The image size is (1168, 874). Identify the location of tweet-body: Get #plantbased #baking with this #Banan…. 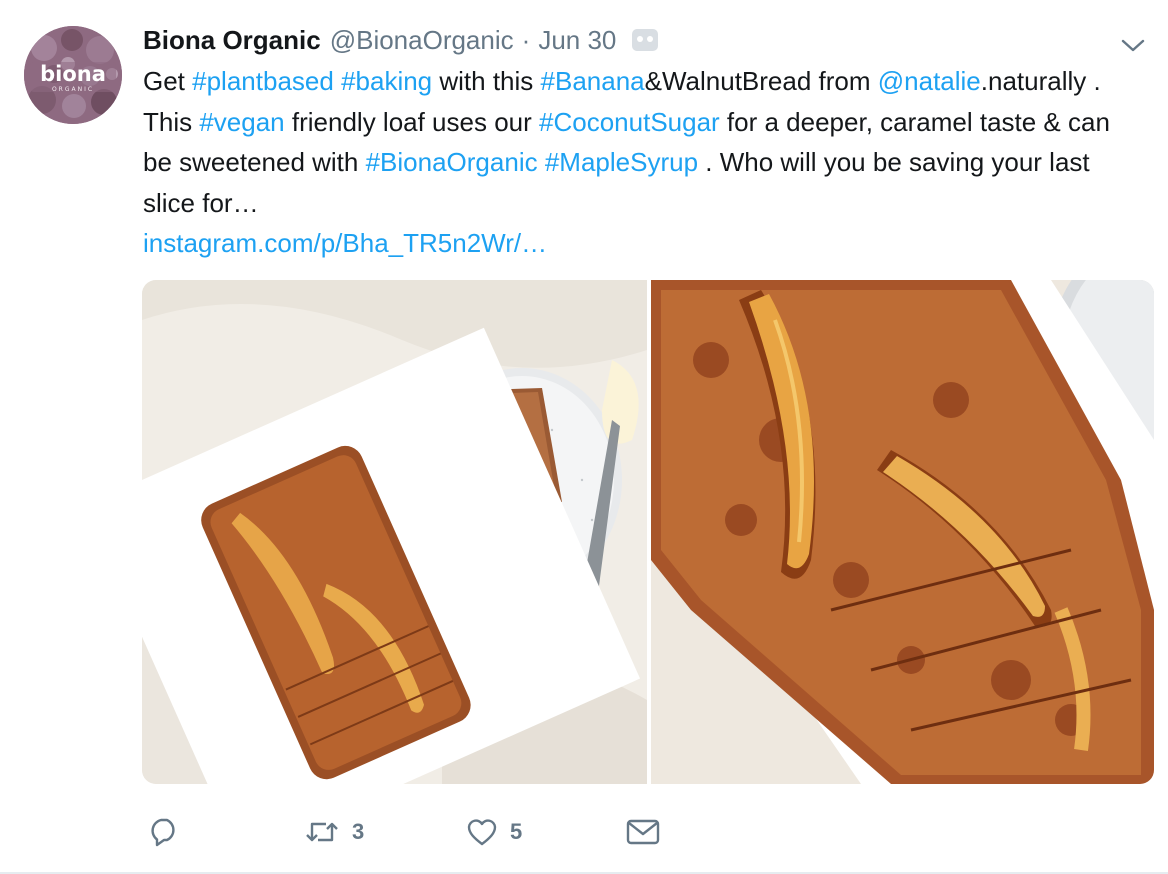
(626, 142).